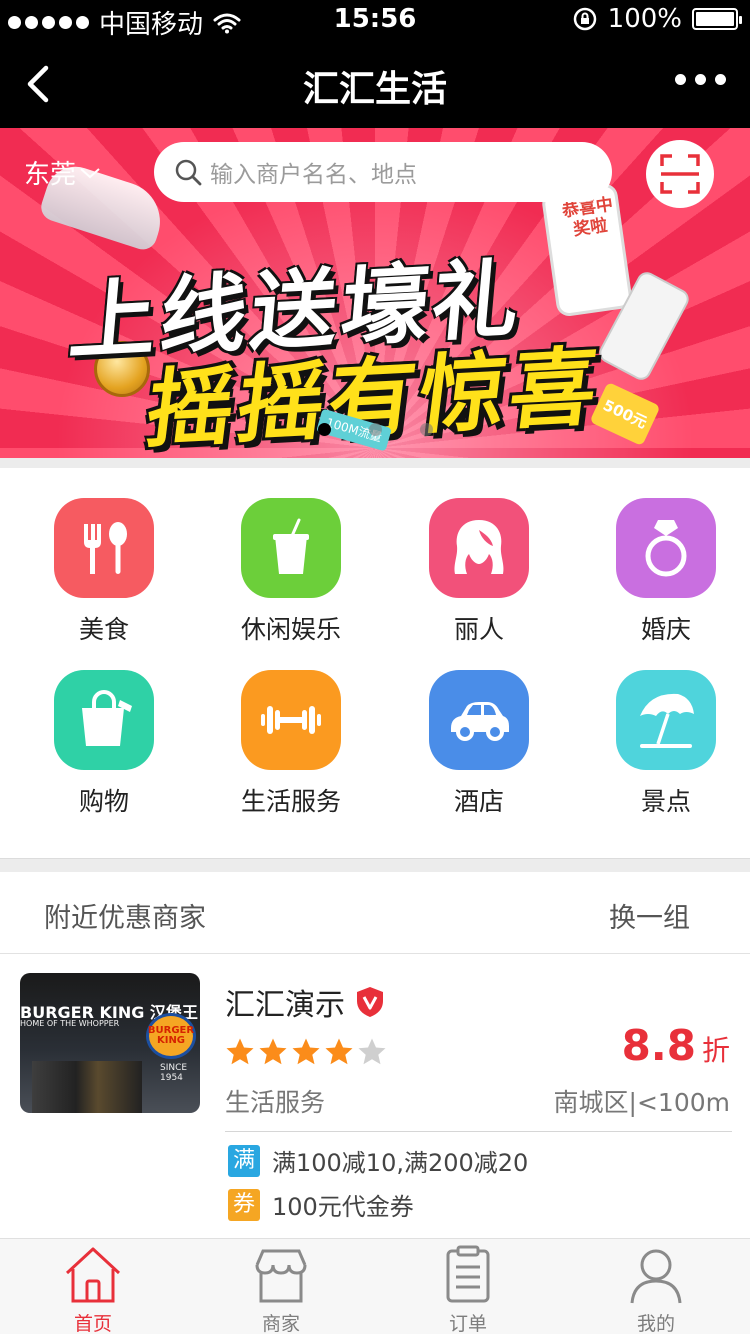 The width and height of the screenshot is (750, 1334). I want to click on category-wedding-label: 婚庆, so click(665, 629).